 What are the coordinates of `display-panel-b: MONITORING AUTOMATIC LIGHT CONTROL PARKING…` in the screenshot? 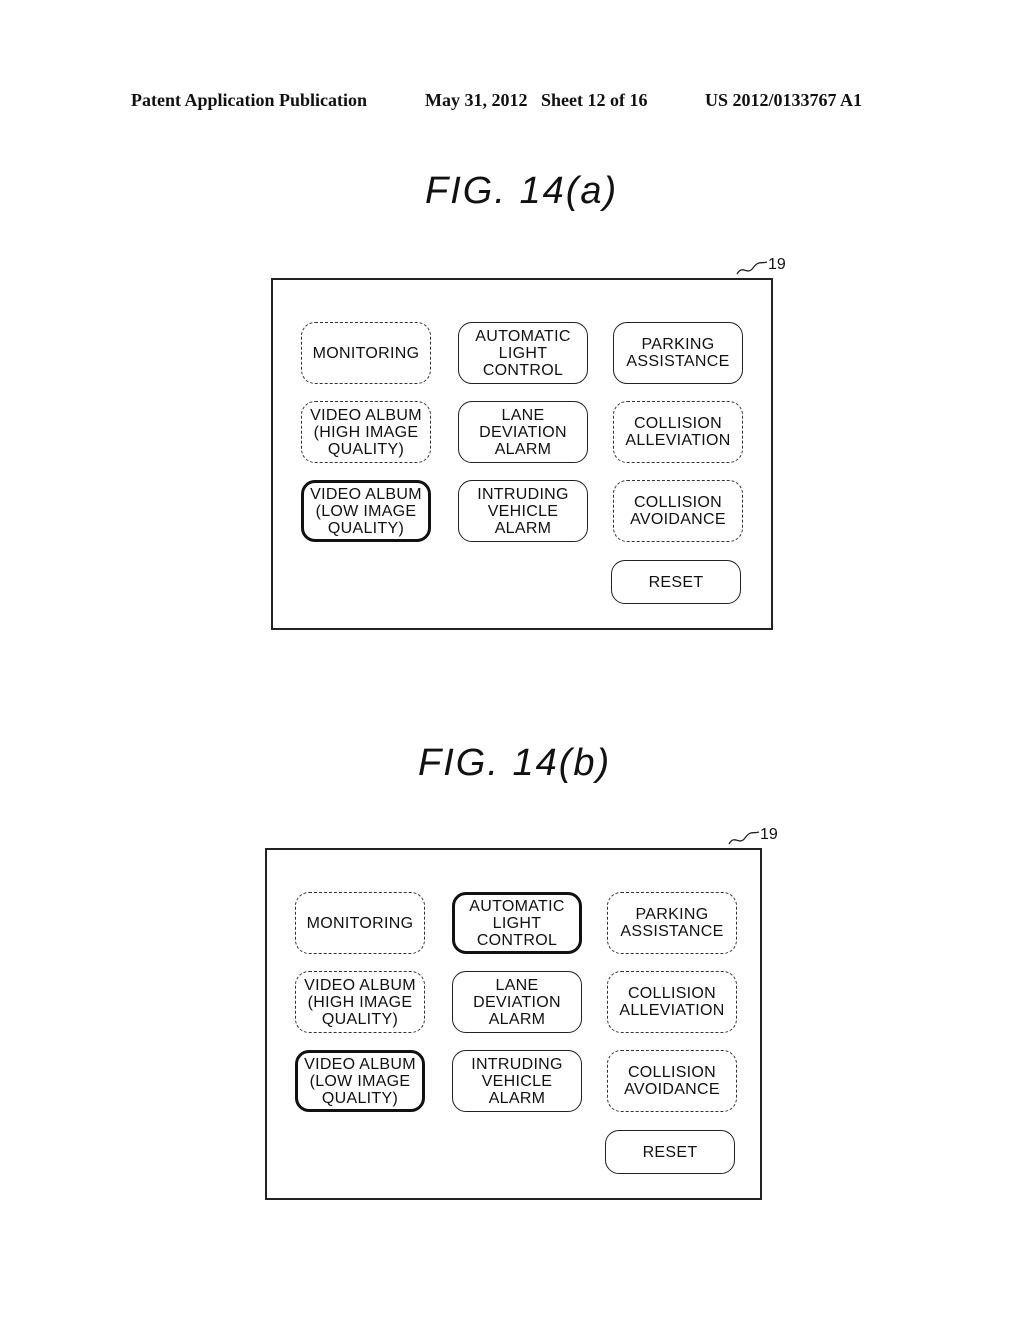 It's located at (513, 1024).